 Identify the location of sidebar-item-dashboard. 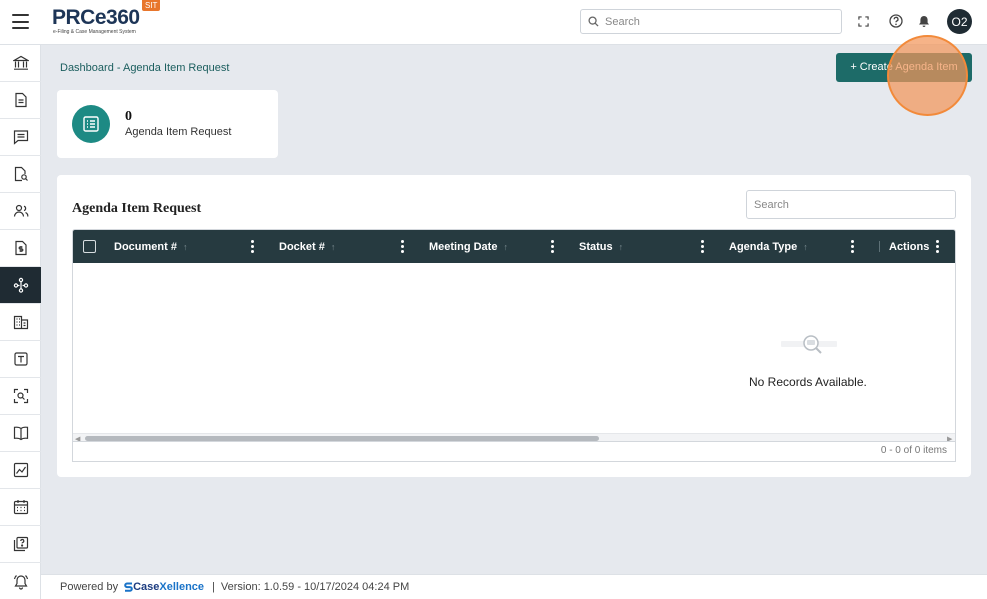
(20, 63).